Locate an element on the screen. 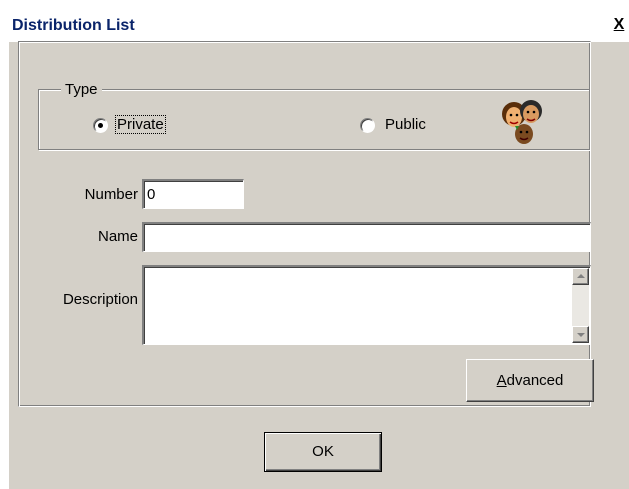  private-radio is located at coordinates (100, 125).